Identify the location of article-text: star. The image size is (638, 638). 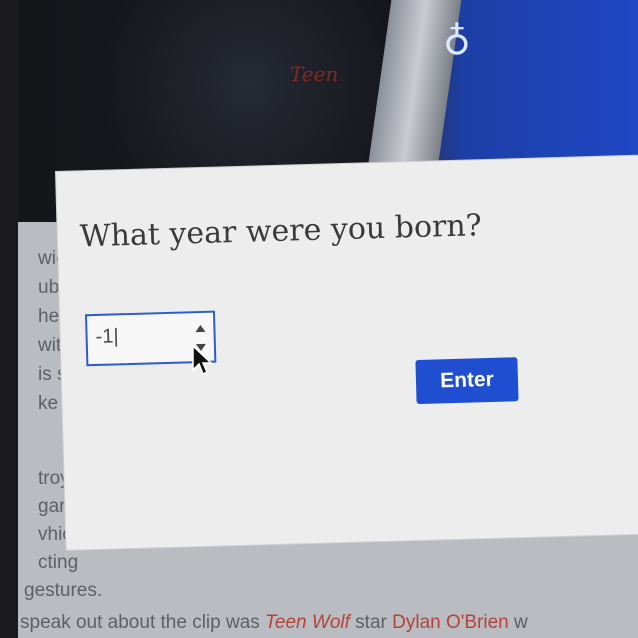
(371, 622).